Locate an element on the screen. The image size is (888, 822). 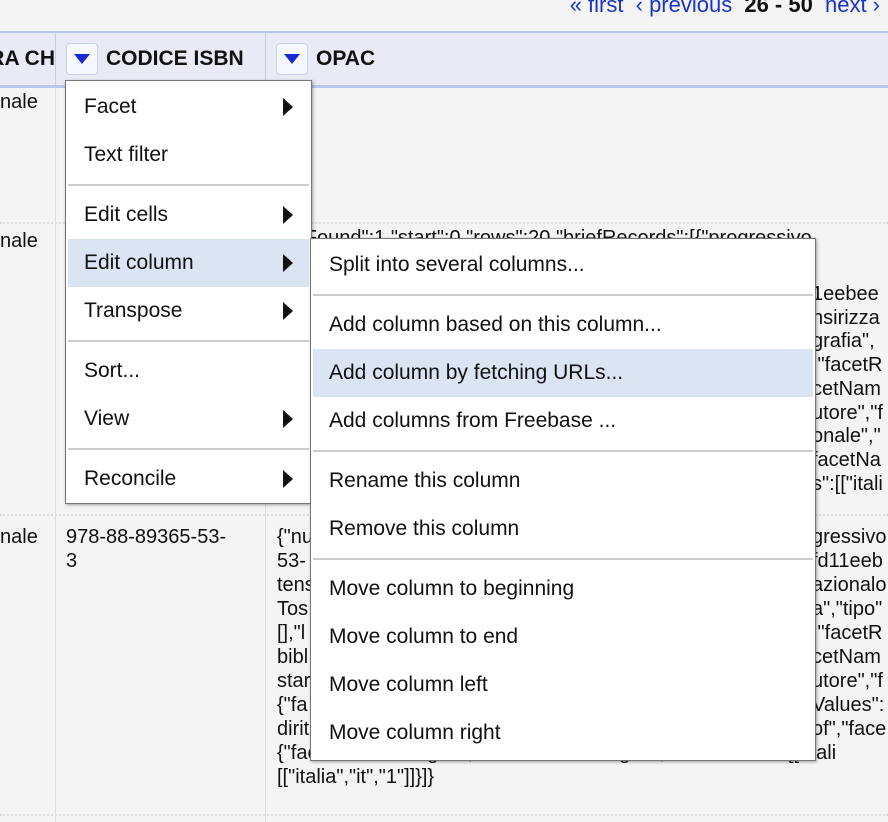
column-label: OPAC is located at coordinates (346, 58).